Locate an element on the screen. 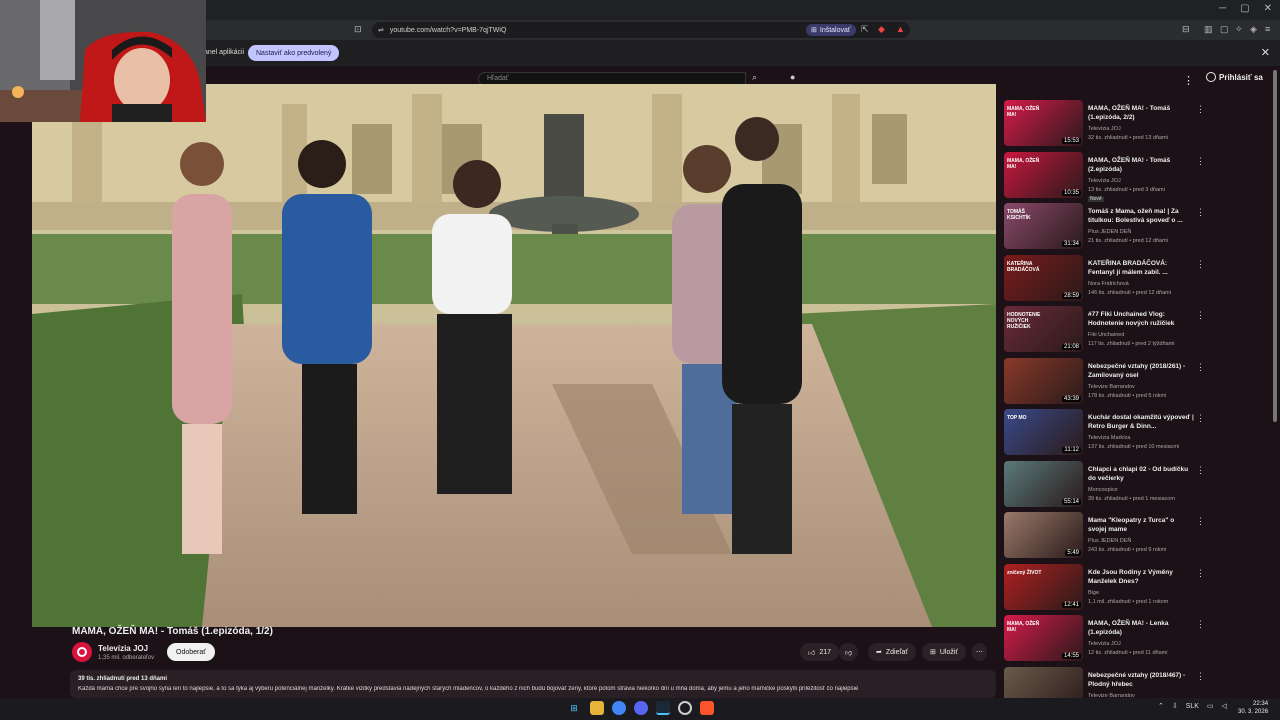 This screenshot has width=1280, height=720. recommendation-thumbnail: MAMA, OŽEŇ MA! 10:35 is located at coordinates (1043, 174).